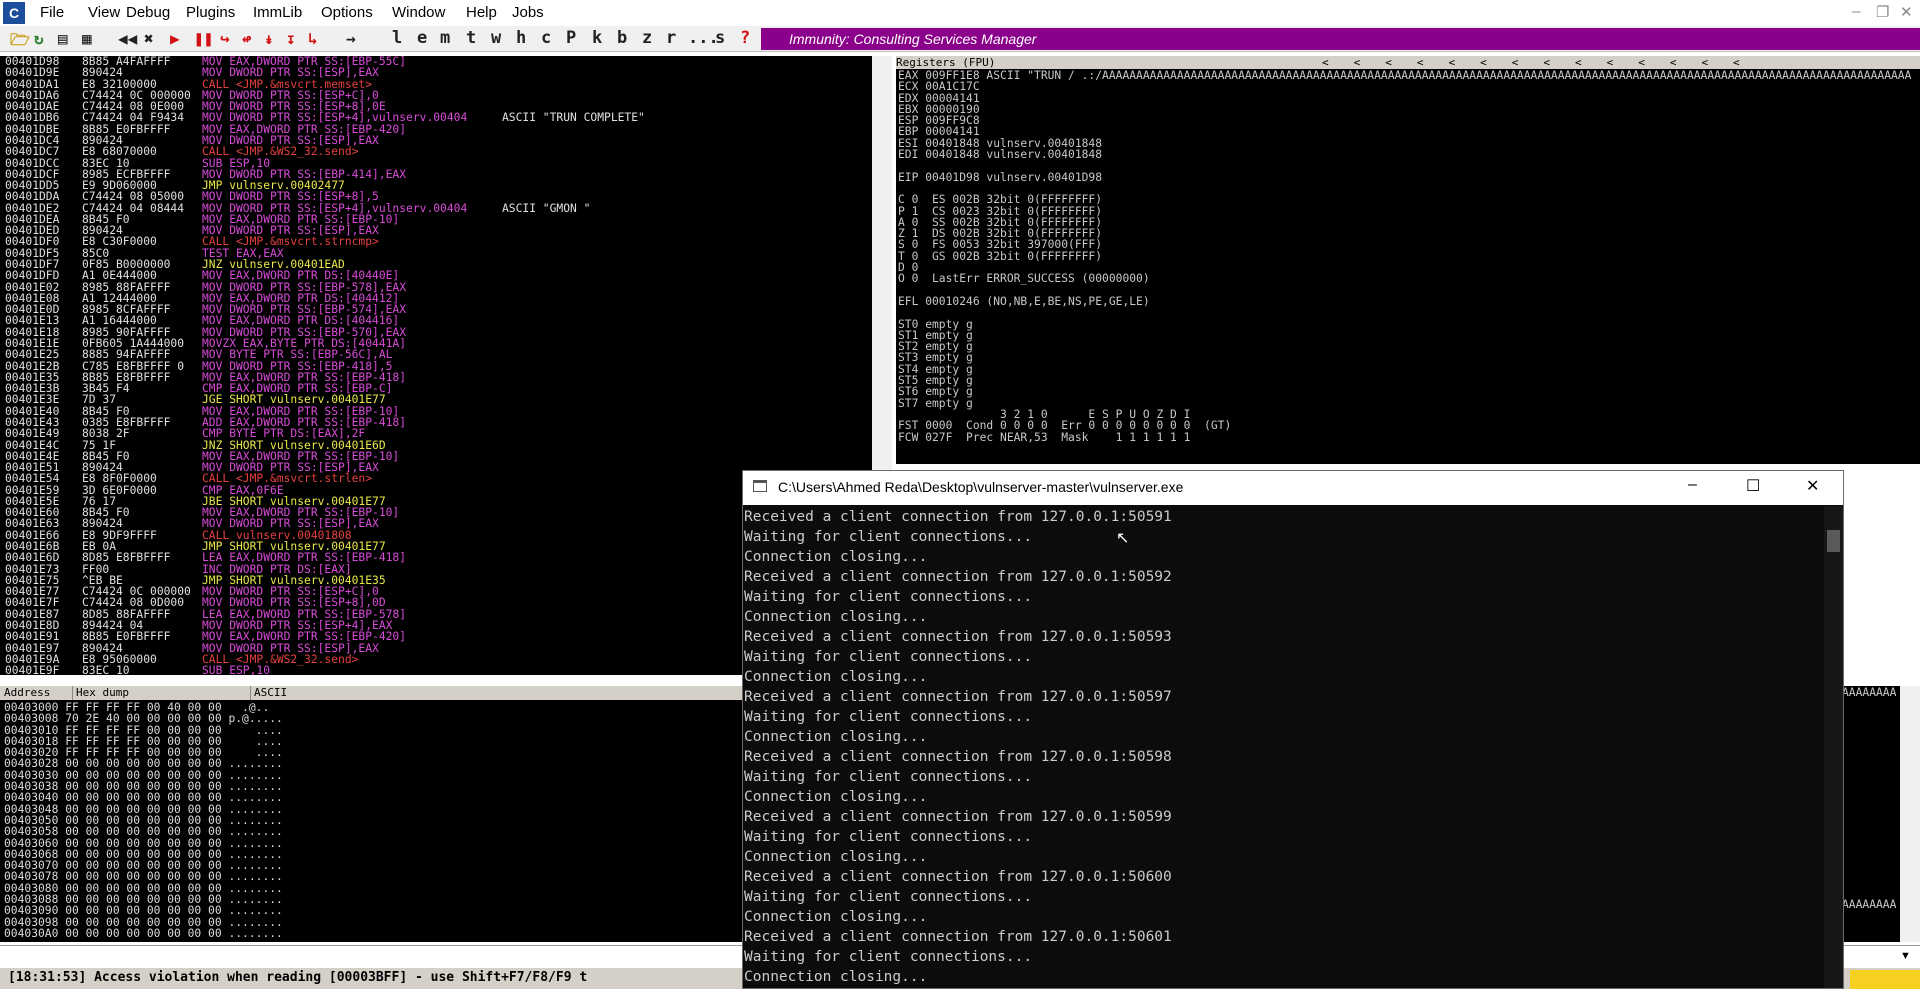 This screenshot has width=1920, height=989. Describe the element at coordinates (1753, 486) in the screenshot. I see `console-maximize-icon: ☐` at that location.